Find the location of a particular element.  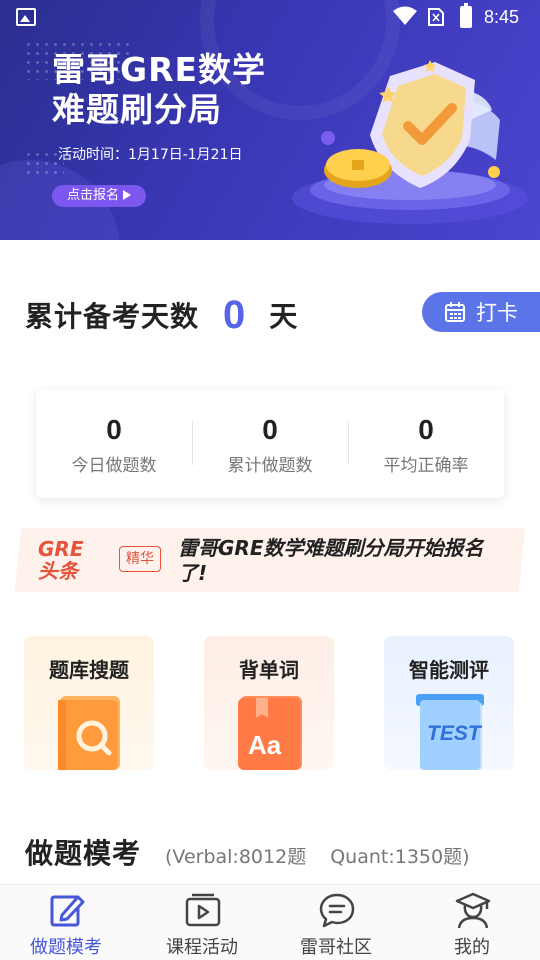

checkin-button: 打卡 is located at coordinates (481, 312).